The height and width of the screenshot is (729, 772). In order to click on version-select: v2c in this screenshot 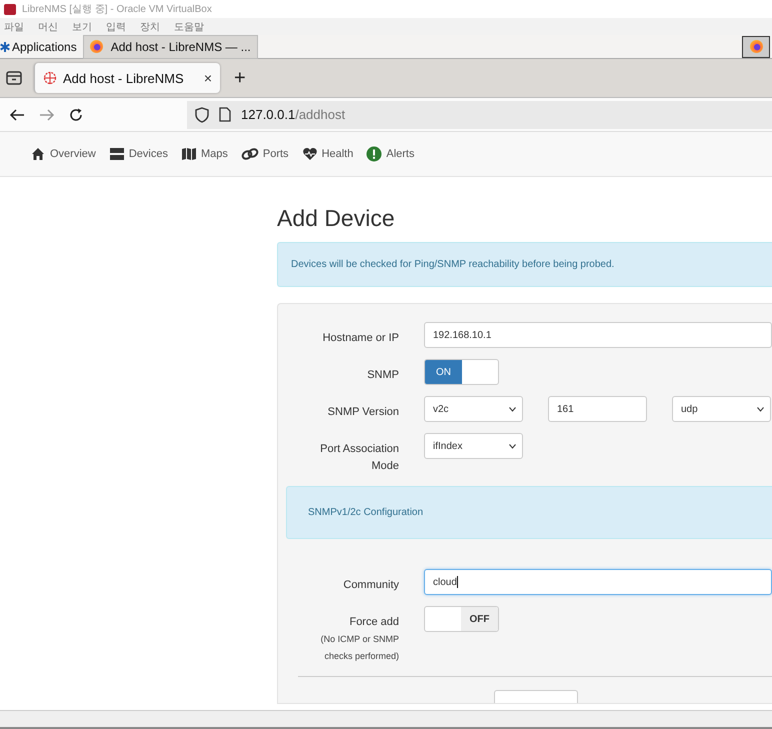, I will do `click(473, 409)`.